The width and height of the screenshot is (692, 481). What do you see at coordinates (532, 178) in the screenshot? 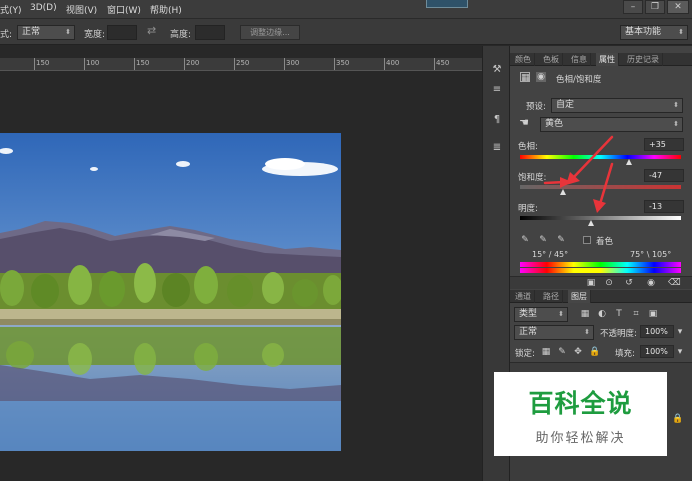
I see `saturation-label: 饱和度:` at bounding box center [532, 178].